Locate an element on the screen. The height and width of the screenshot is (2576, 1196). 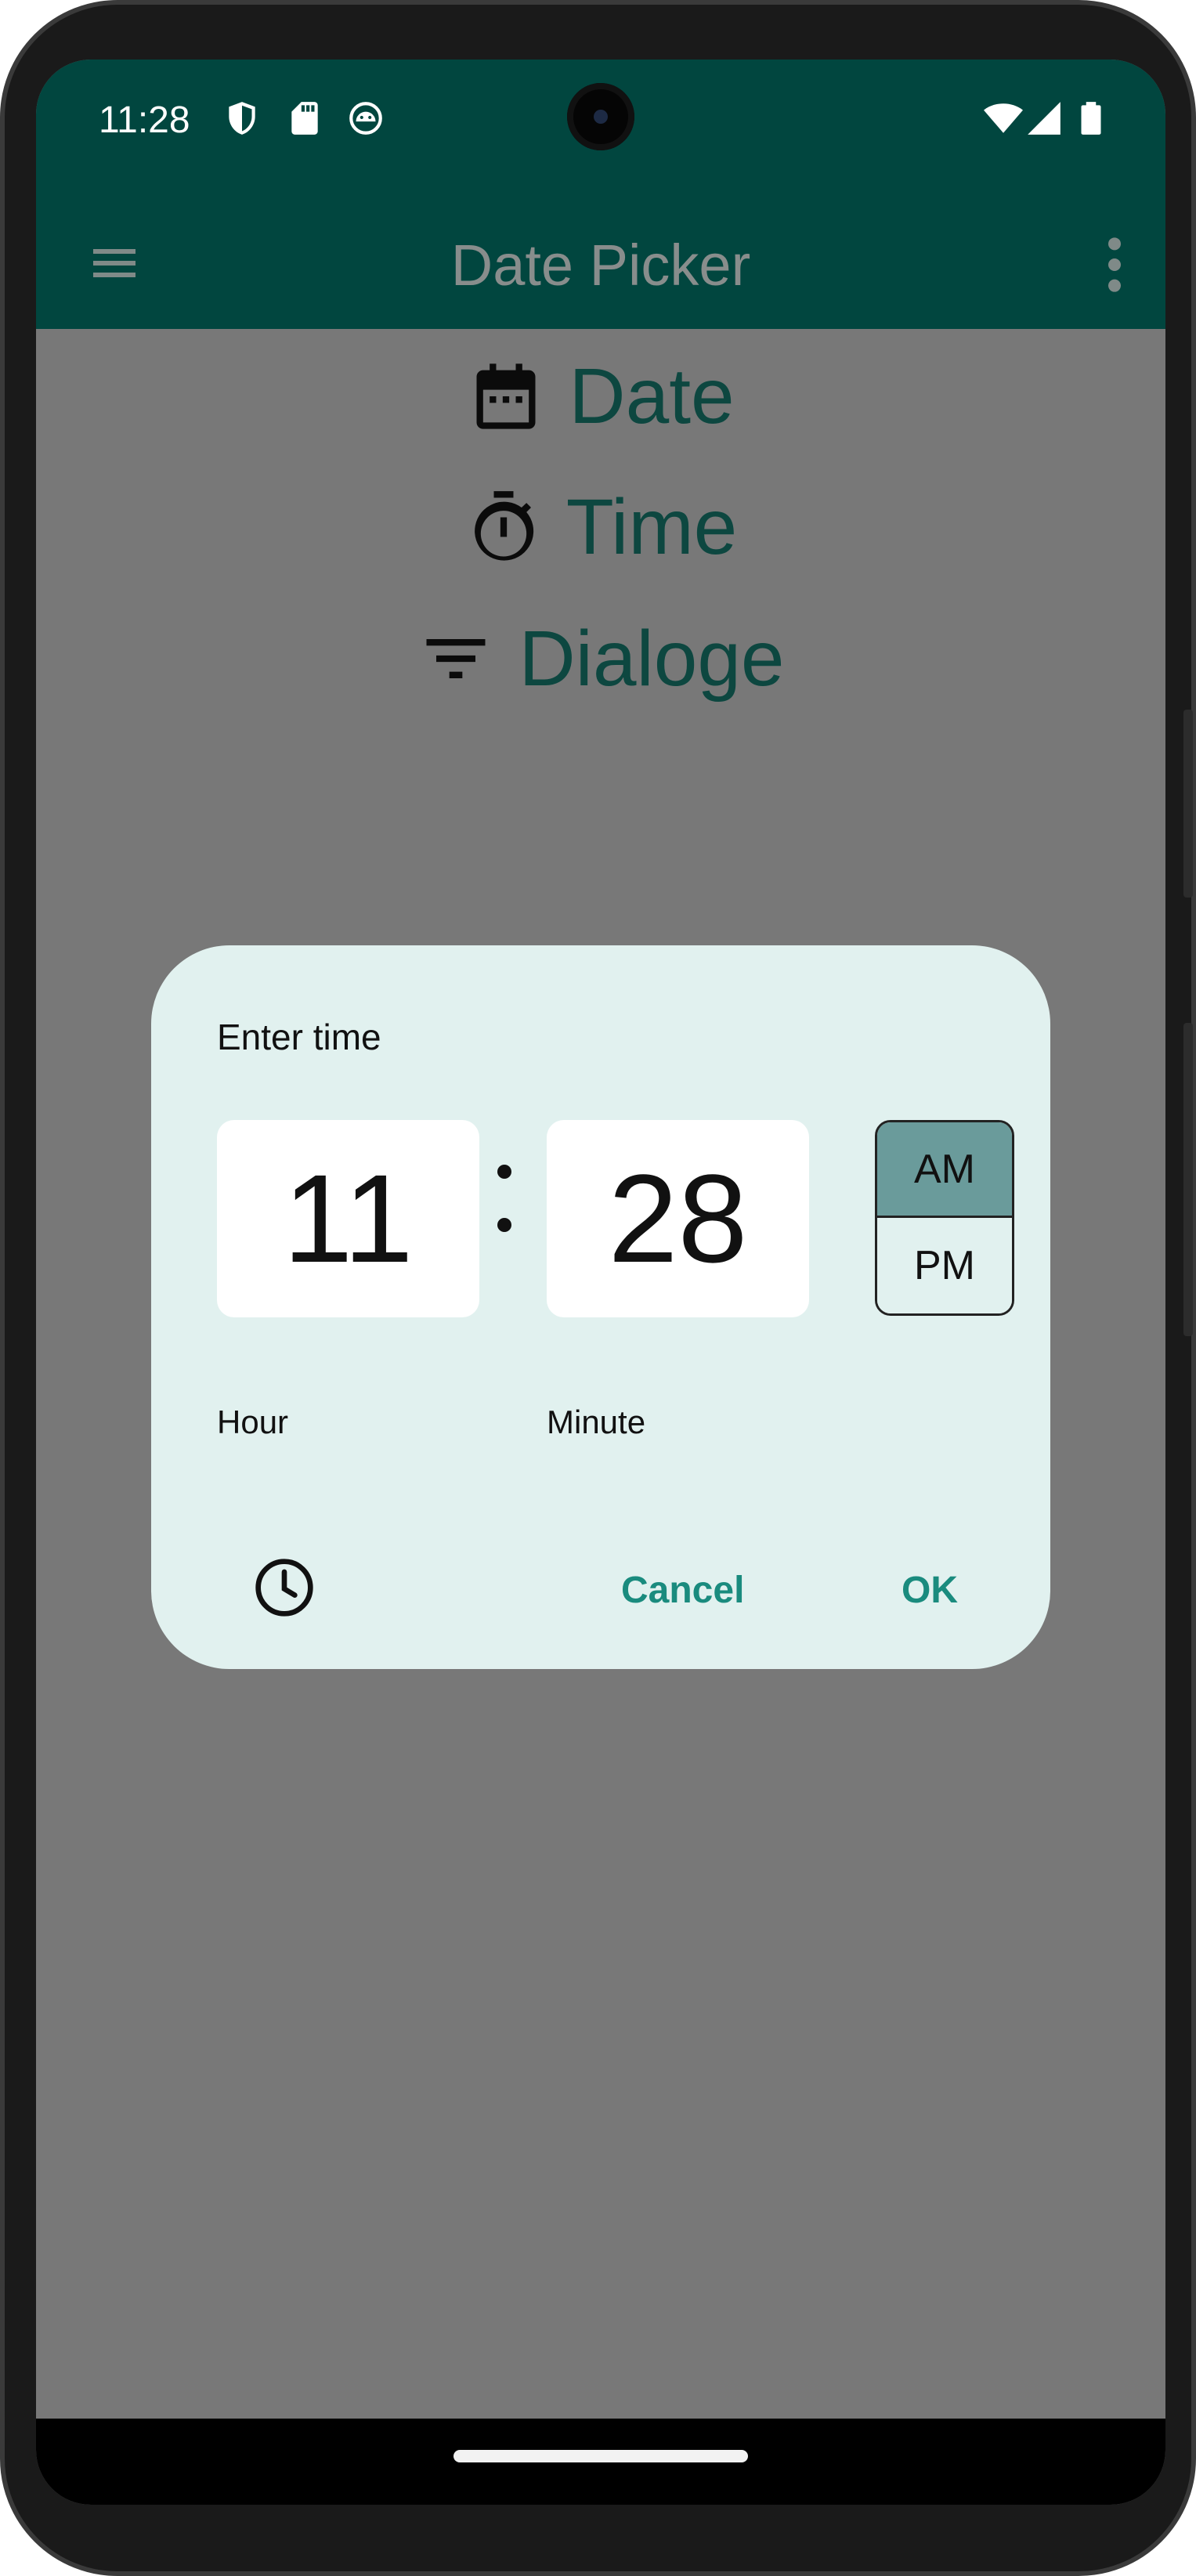
filter-icon is located at coordinates (456, 658).